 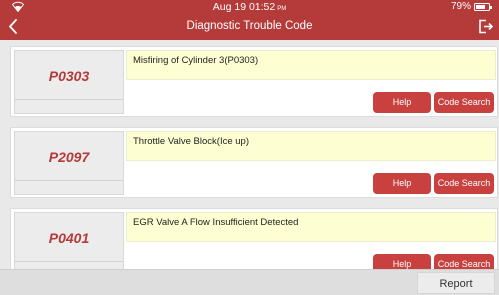 What do you see at coordinates (311, 65) in the screenshot?
I see `code-description: Misfiring of Cylinder 3(P0303)` at bounding box center [311, 65].